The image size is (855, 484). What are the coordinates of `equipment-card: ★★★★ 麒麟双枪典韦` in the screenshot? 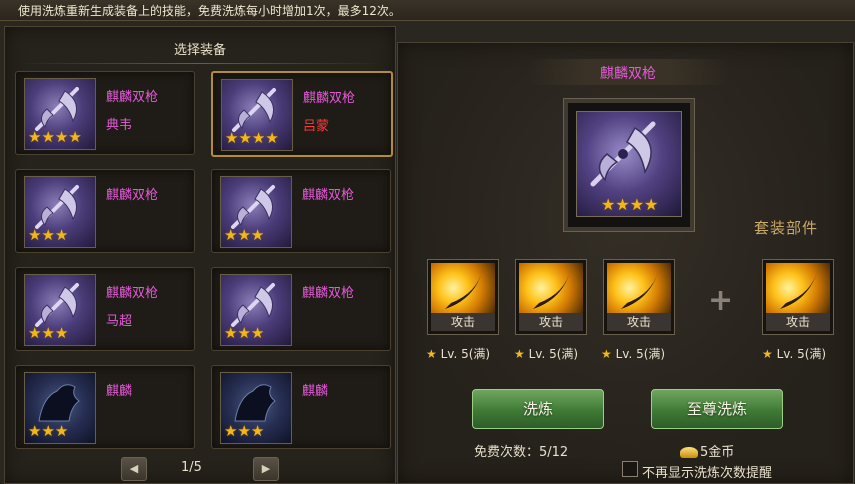 It's located at (105, 113).